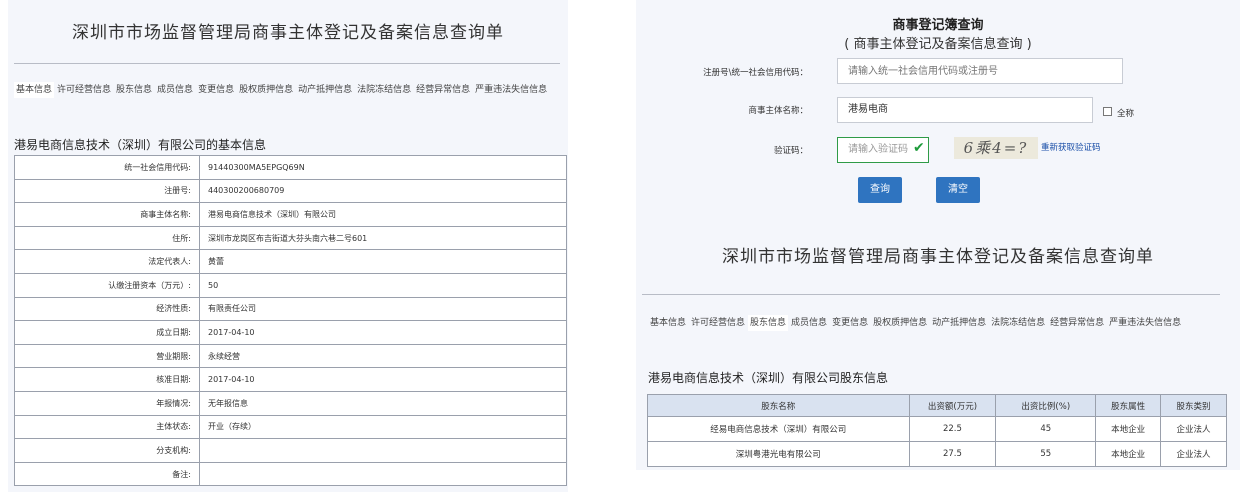 Image resolution: width=1244 pixels, height=497 pixels. Describe the element at coordinates (140, 145) in the screenshot. I see `section-title: 港易电商信息技术（深圳）有限公司的基本信息` at that location.